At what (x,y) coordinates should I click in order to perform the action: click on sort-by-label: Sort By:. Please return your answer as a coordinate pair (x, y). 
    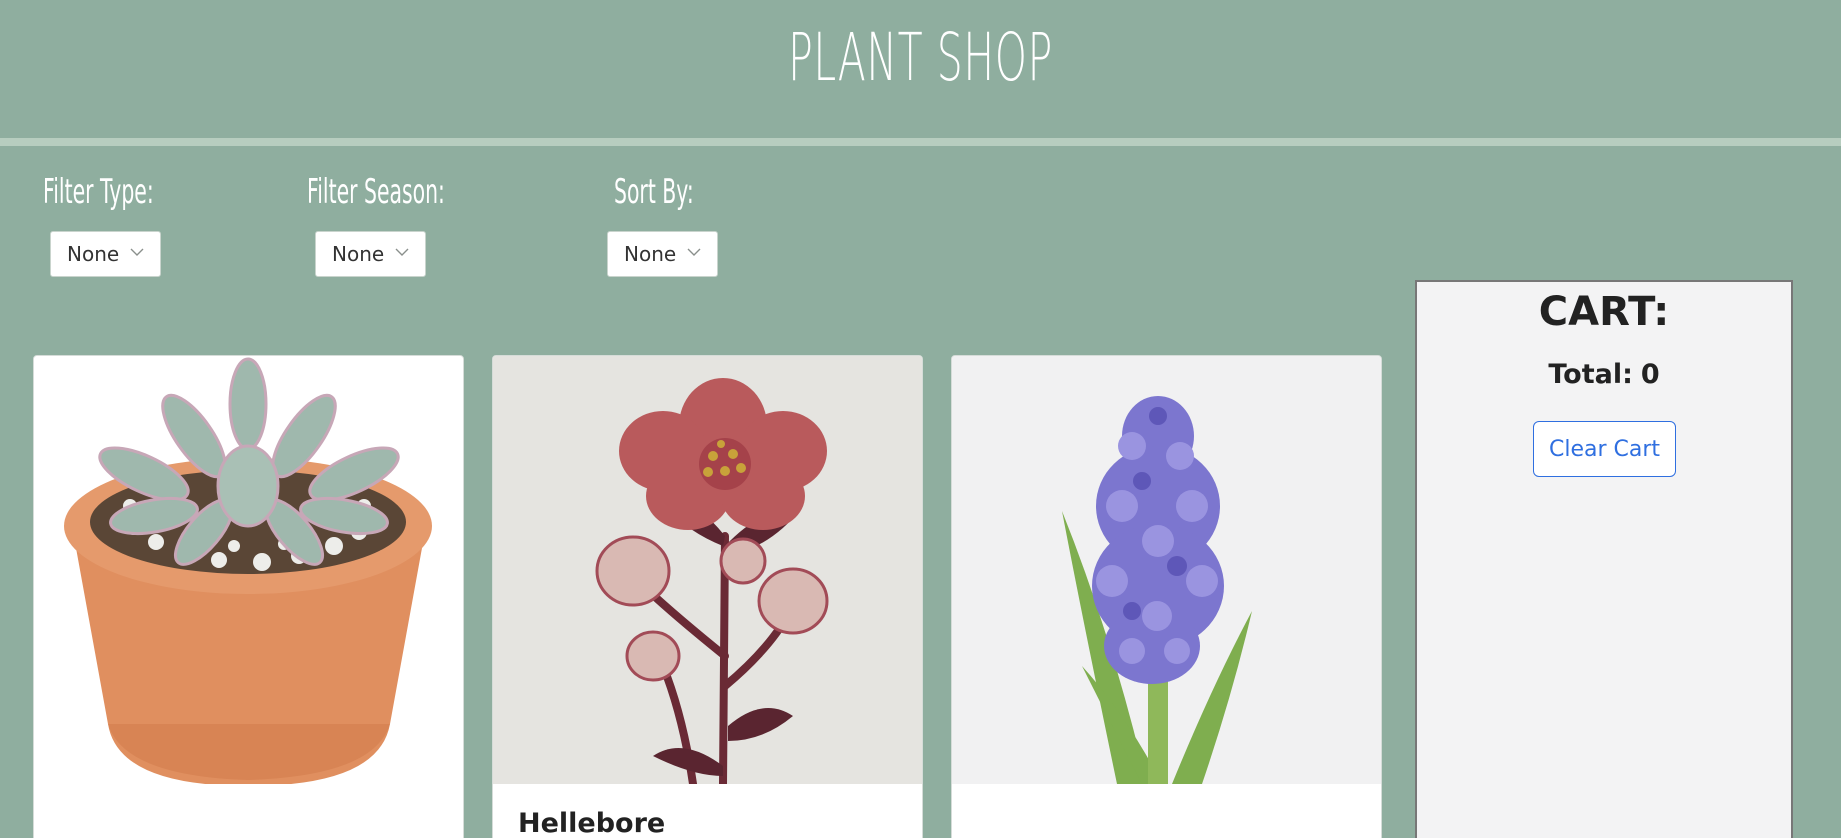
    Looking at the image, I should click on (654, 192).